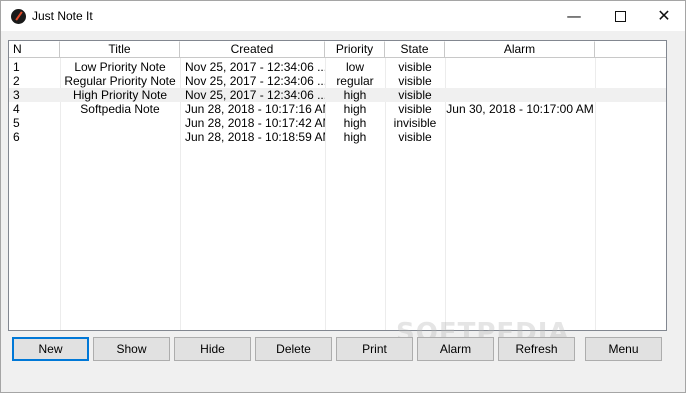 This screenshot has height=393, width=686. I want to click on cell-created: Jun 28, 2018 - 10:17:42 AM, so click(255, 123).